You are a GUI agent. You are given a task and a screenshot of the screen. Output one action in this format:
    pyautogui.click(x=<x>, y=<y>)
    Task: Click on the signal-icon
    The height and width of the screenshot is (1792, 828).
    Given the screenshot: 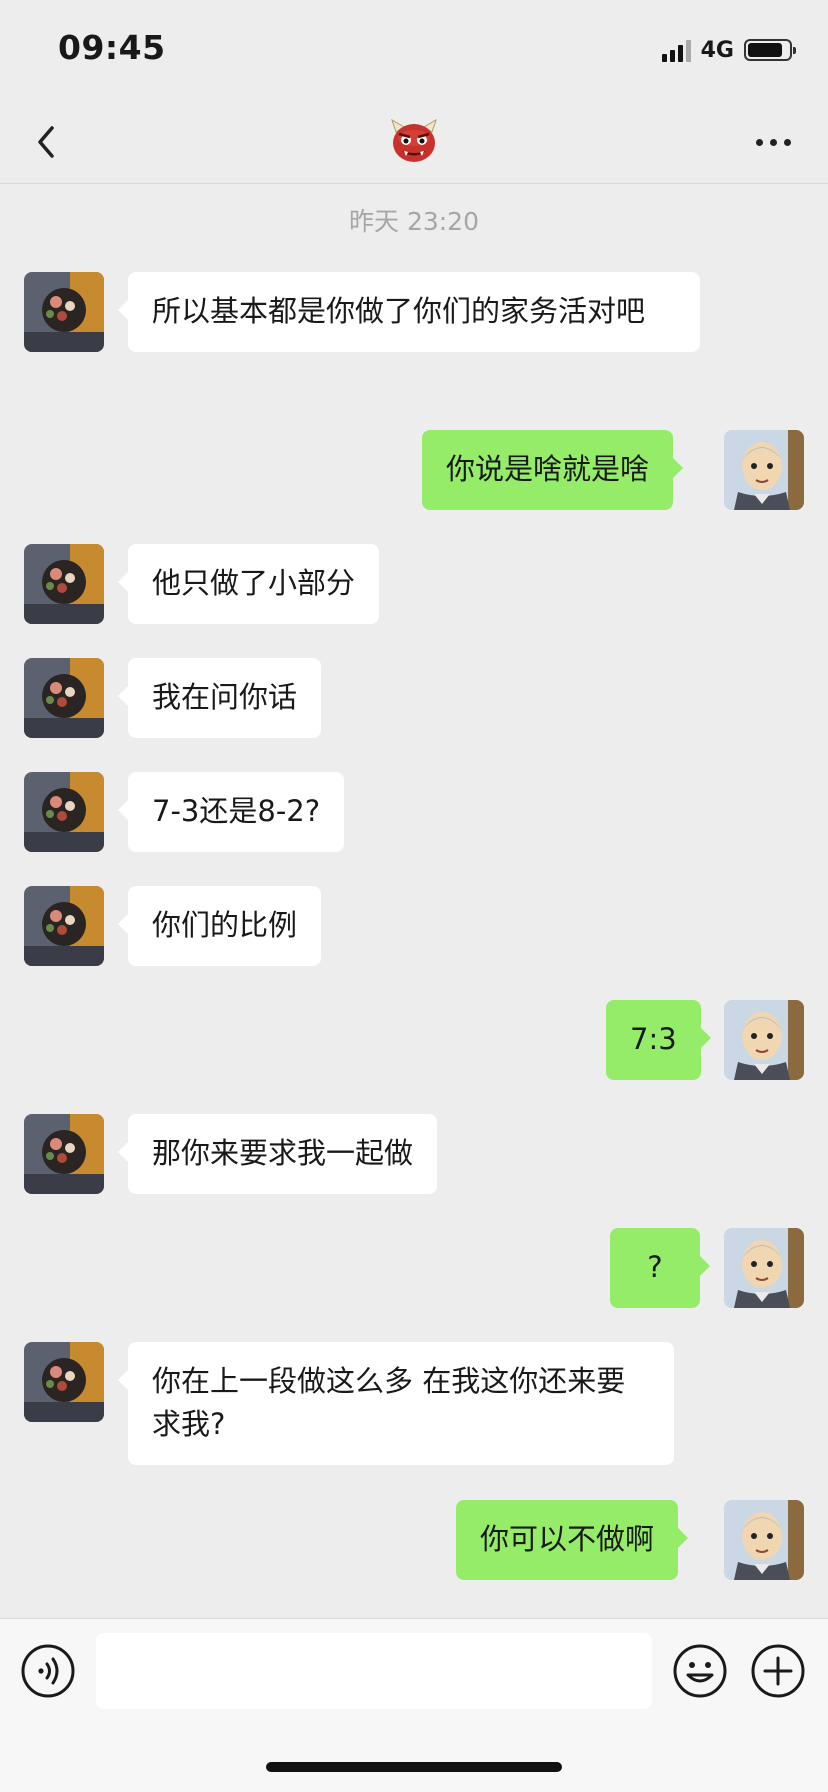 What is the action you would take?
    pyautogui.click(x=676, y=50)
    